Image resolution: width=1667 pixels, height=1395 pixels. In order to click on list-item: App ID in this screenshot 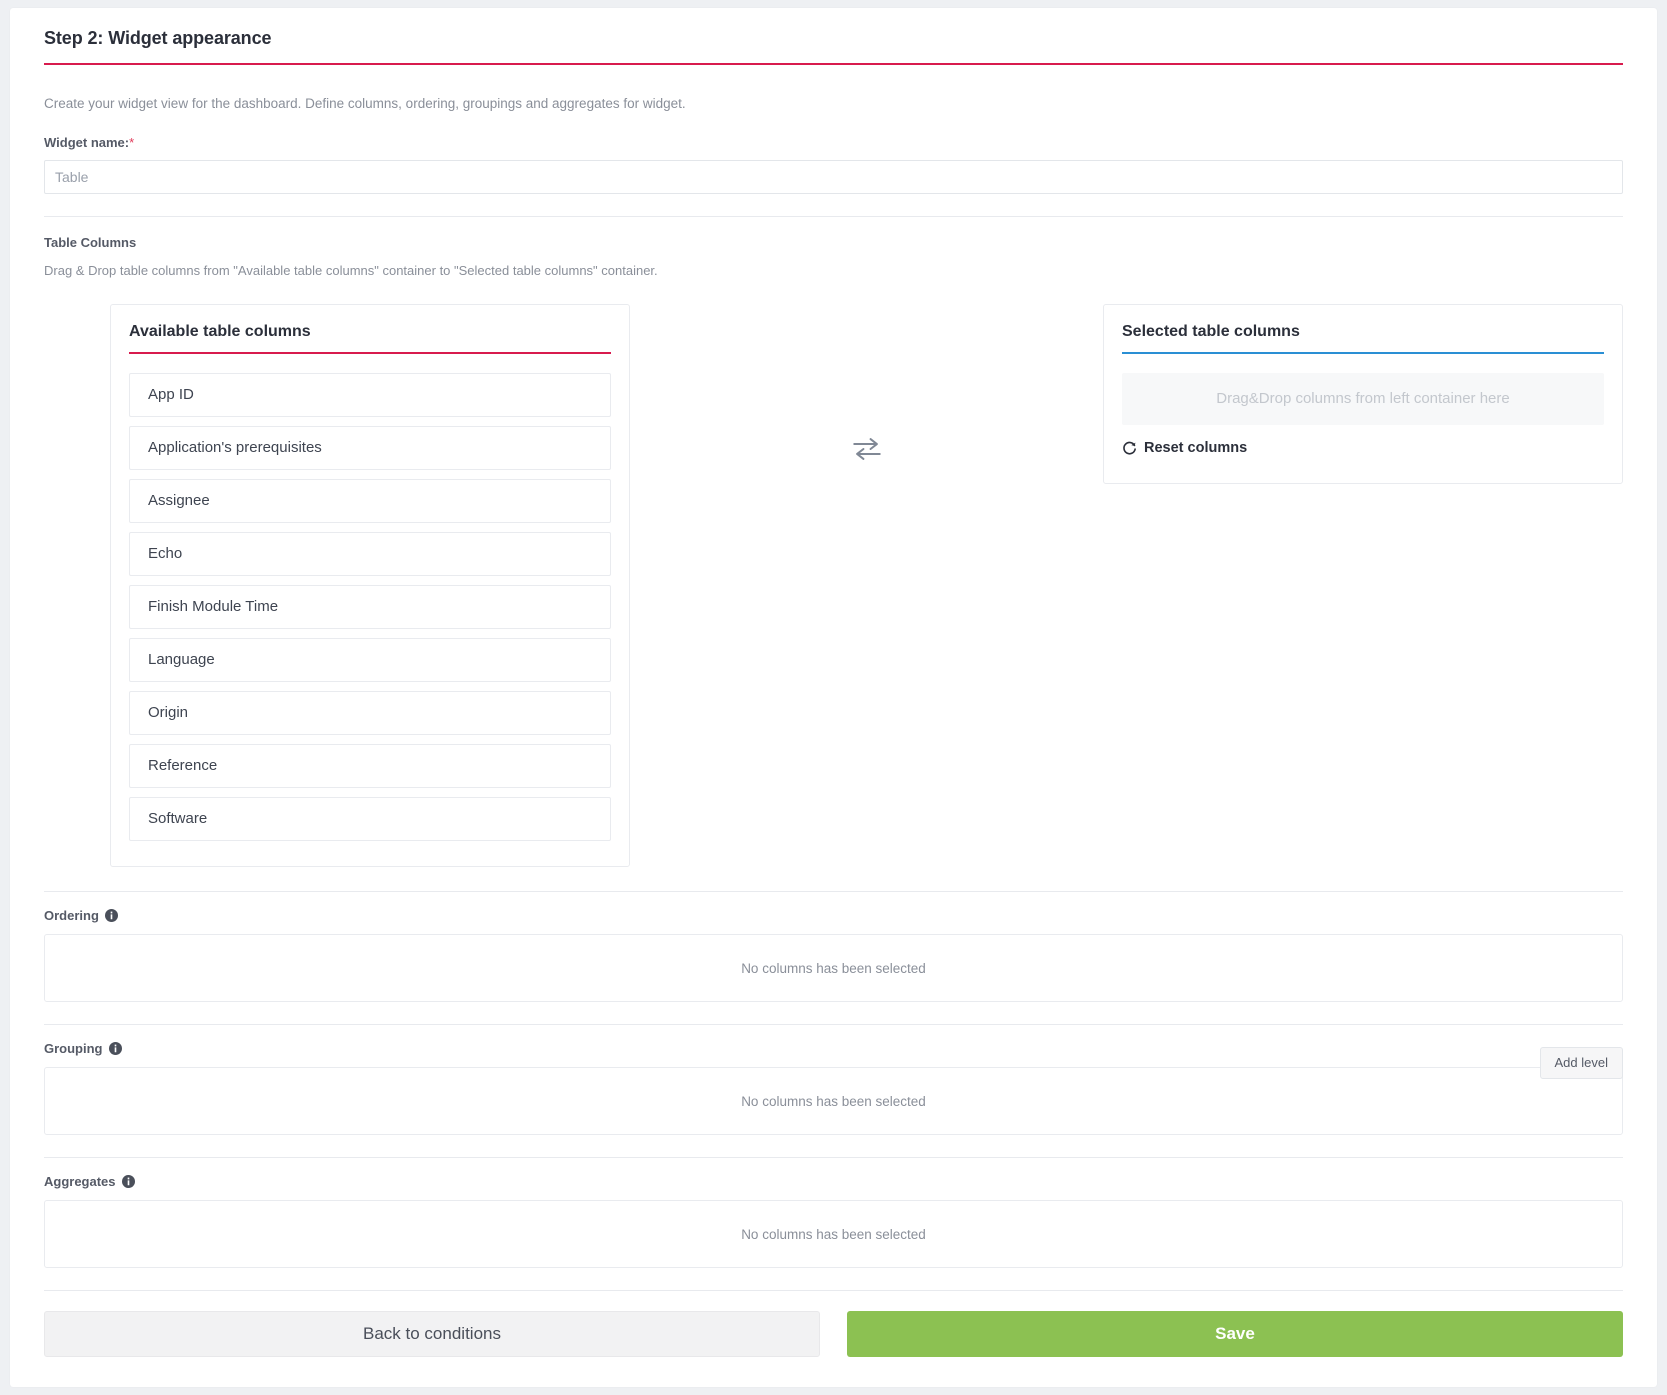, I will do `click(370, 395)`.